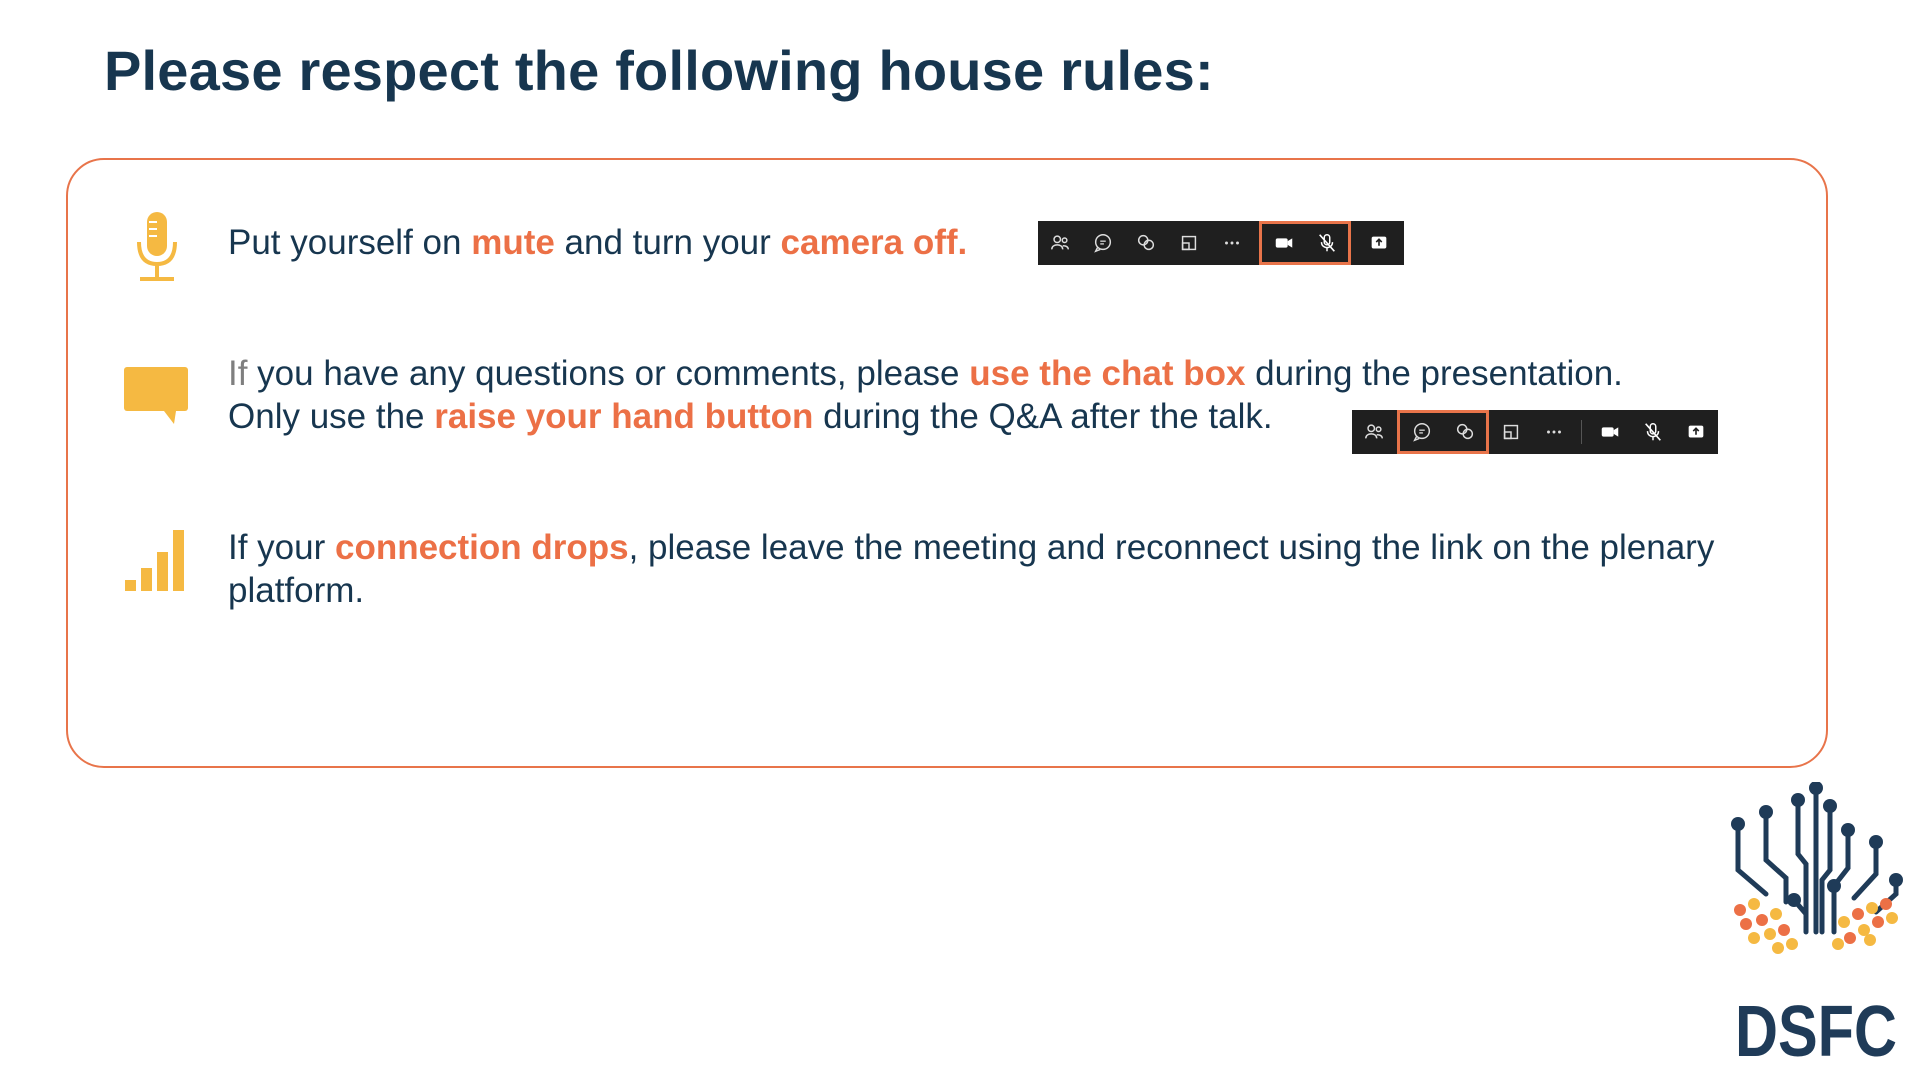  What do you see at coordinates (157, 246) in the screenshot?
I see `microphone-icon` at bounding box center [157, 246].